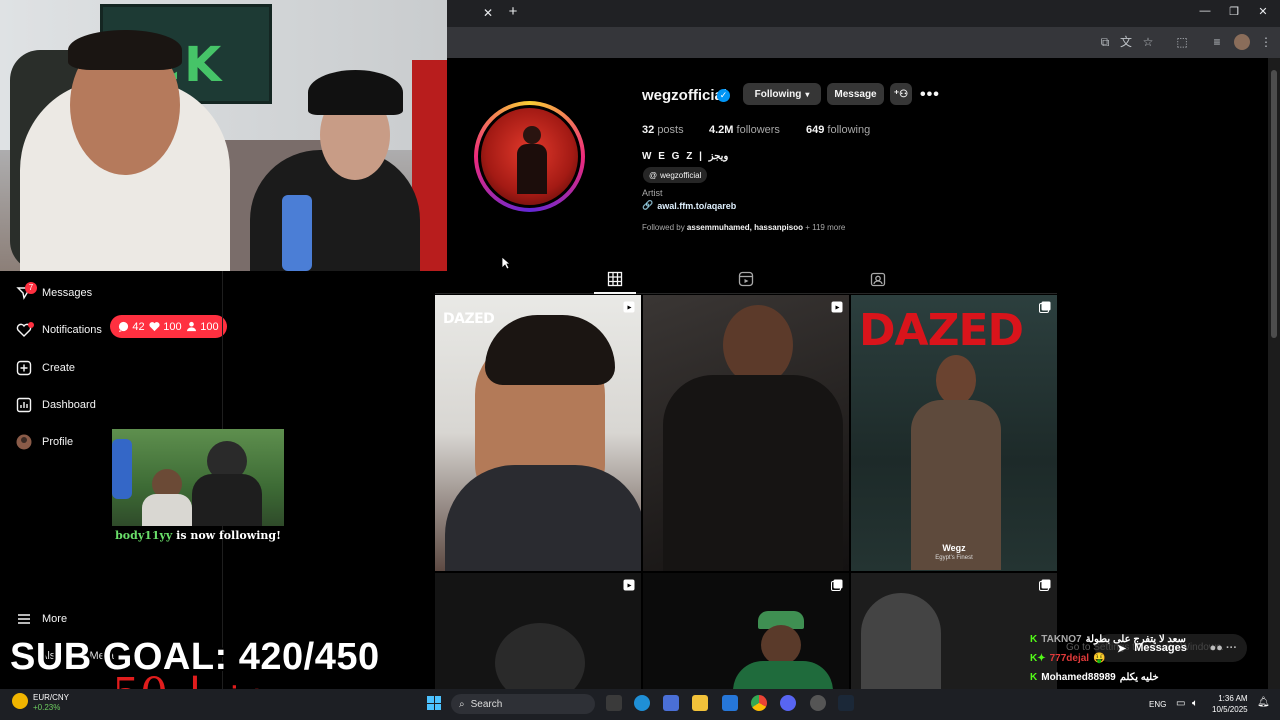  What do you see at coordinates (488, 13) in the screenshot?
I see `close-tab-icon: ✕` at bounding box center [488, 13].